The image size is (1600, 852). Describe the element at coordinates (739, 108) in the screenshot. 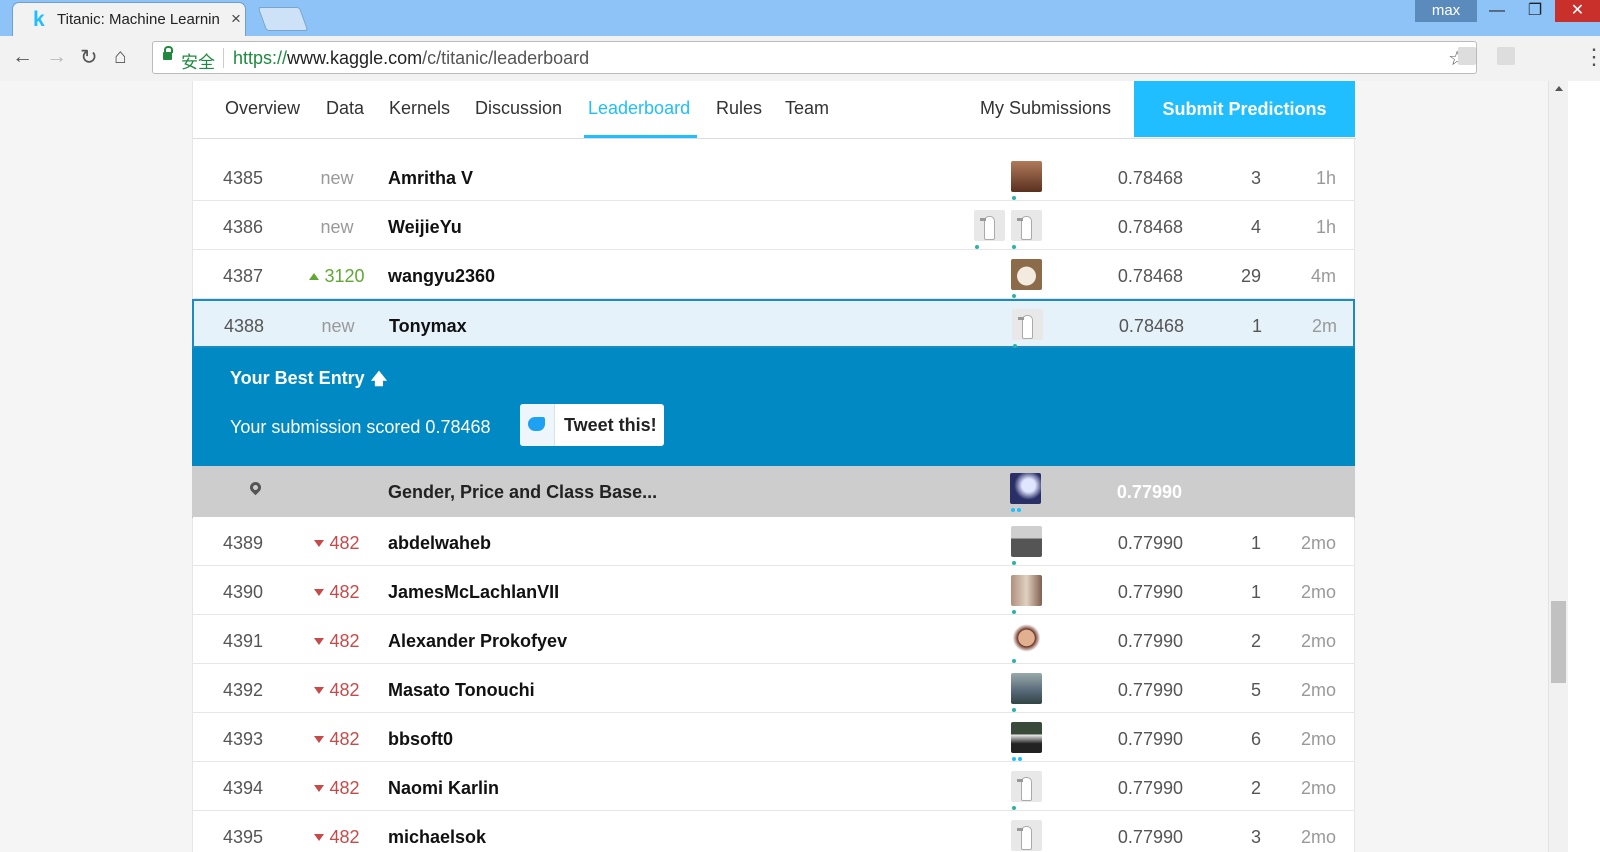

I see `tab-rules: Rules` at that location.